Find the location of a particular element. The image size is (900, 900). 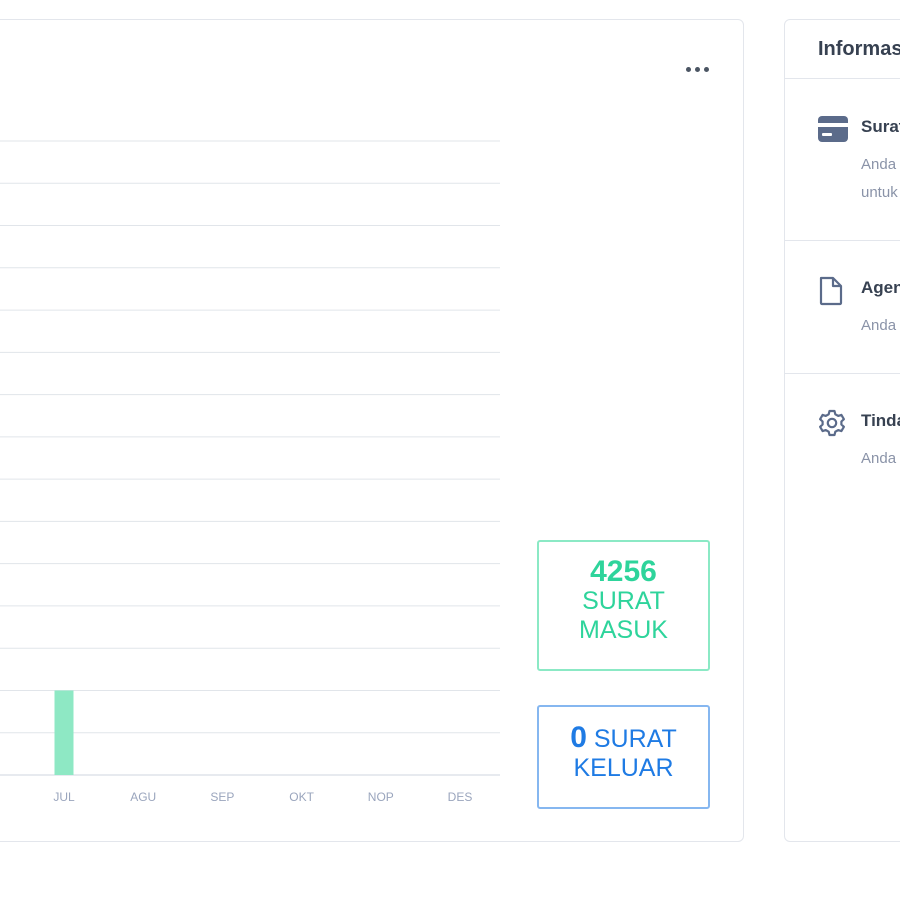

stat-surat-masuk: 4256 SURAT MASUK is located at coordinates (623, 605).